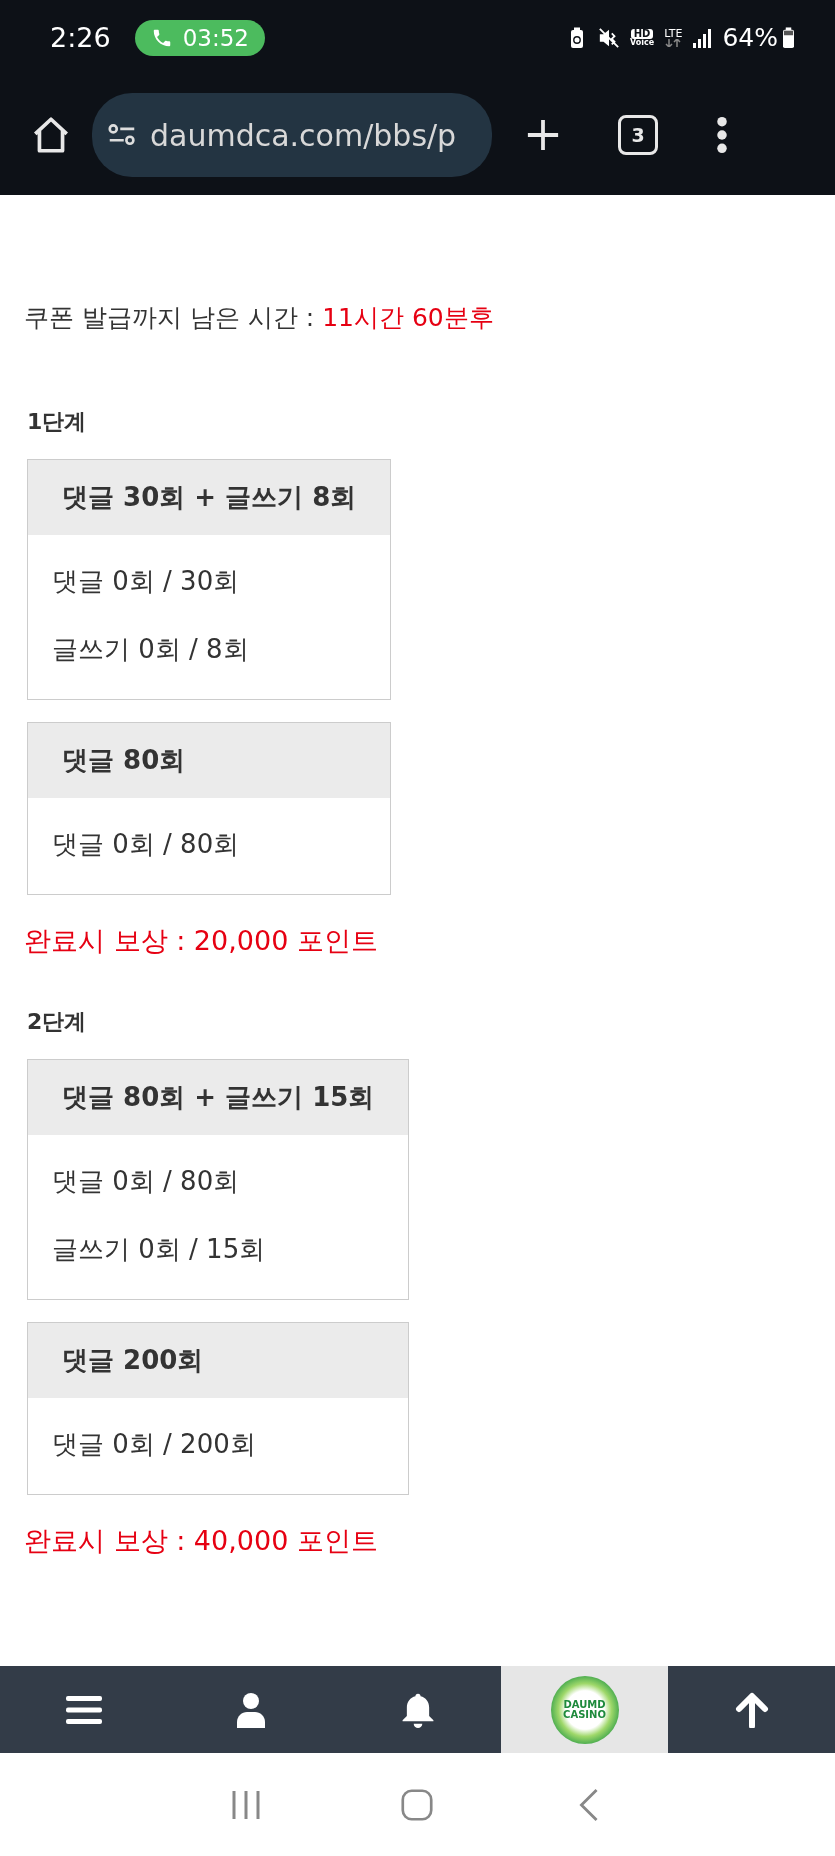 The width and height of the screenshot is (835, 1856). Describe the element at coordinates (57, 422) in the screenshot. I see `stage-title: 1단계` at that location.